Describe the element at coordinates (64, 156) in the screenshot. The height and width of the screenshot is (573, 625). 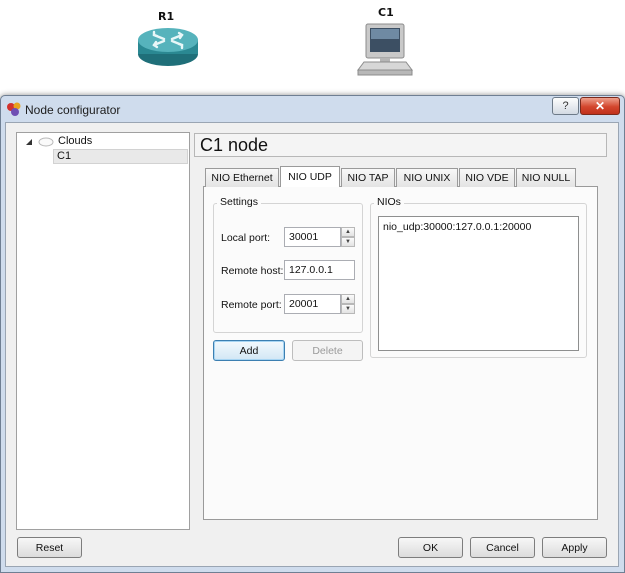
I see `tree-item-c1-label: C1` at that location.